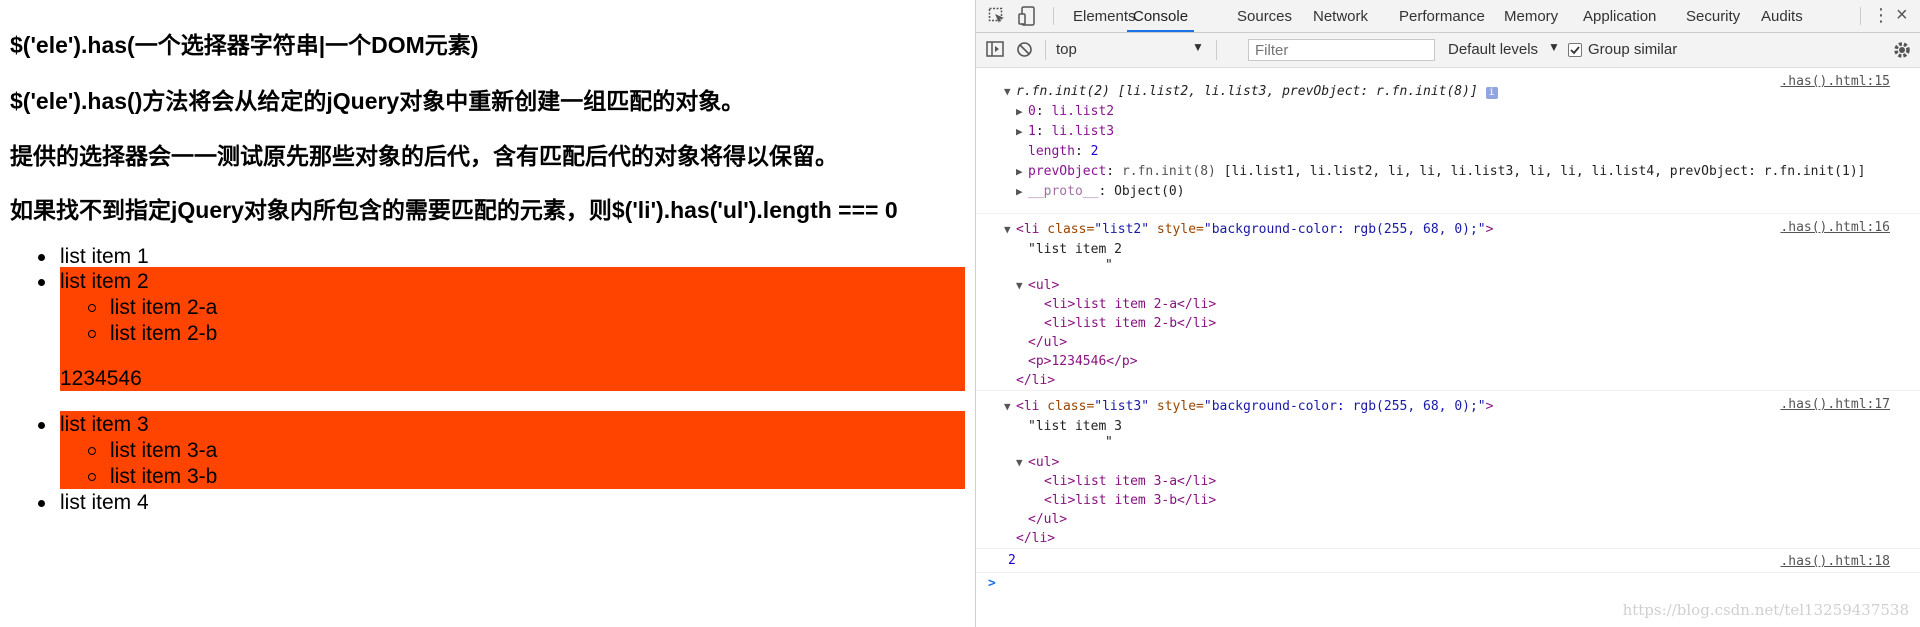 The image size is (1920, 627). Describe the element at coordinates (1130, 323) in the screenshot. I see `element-li: <li>list item 2-b</li>` at that location.